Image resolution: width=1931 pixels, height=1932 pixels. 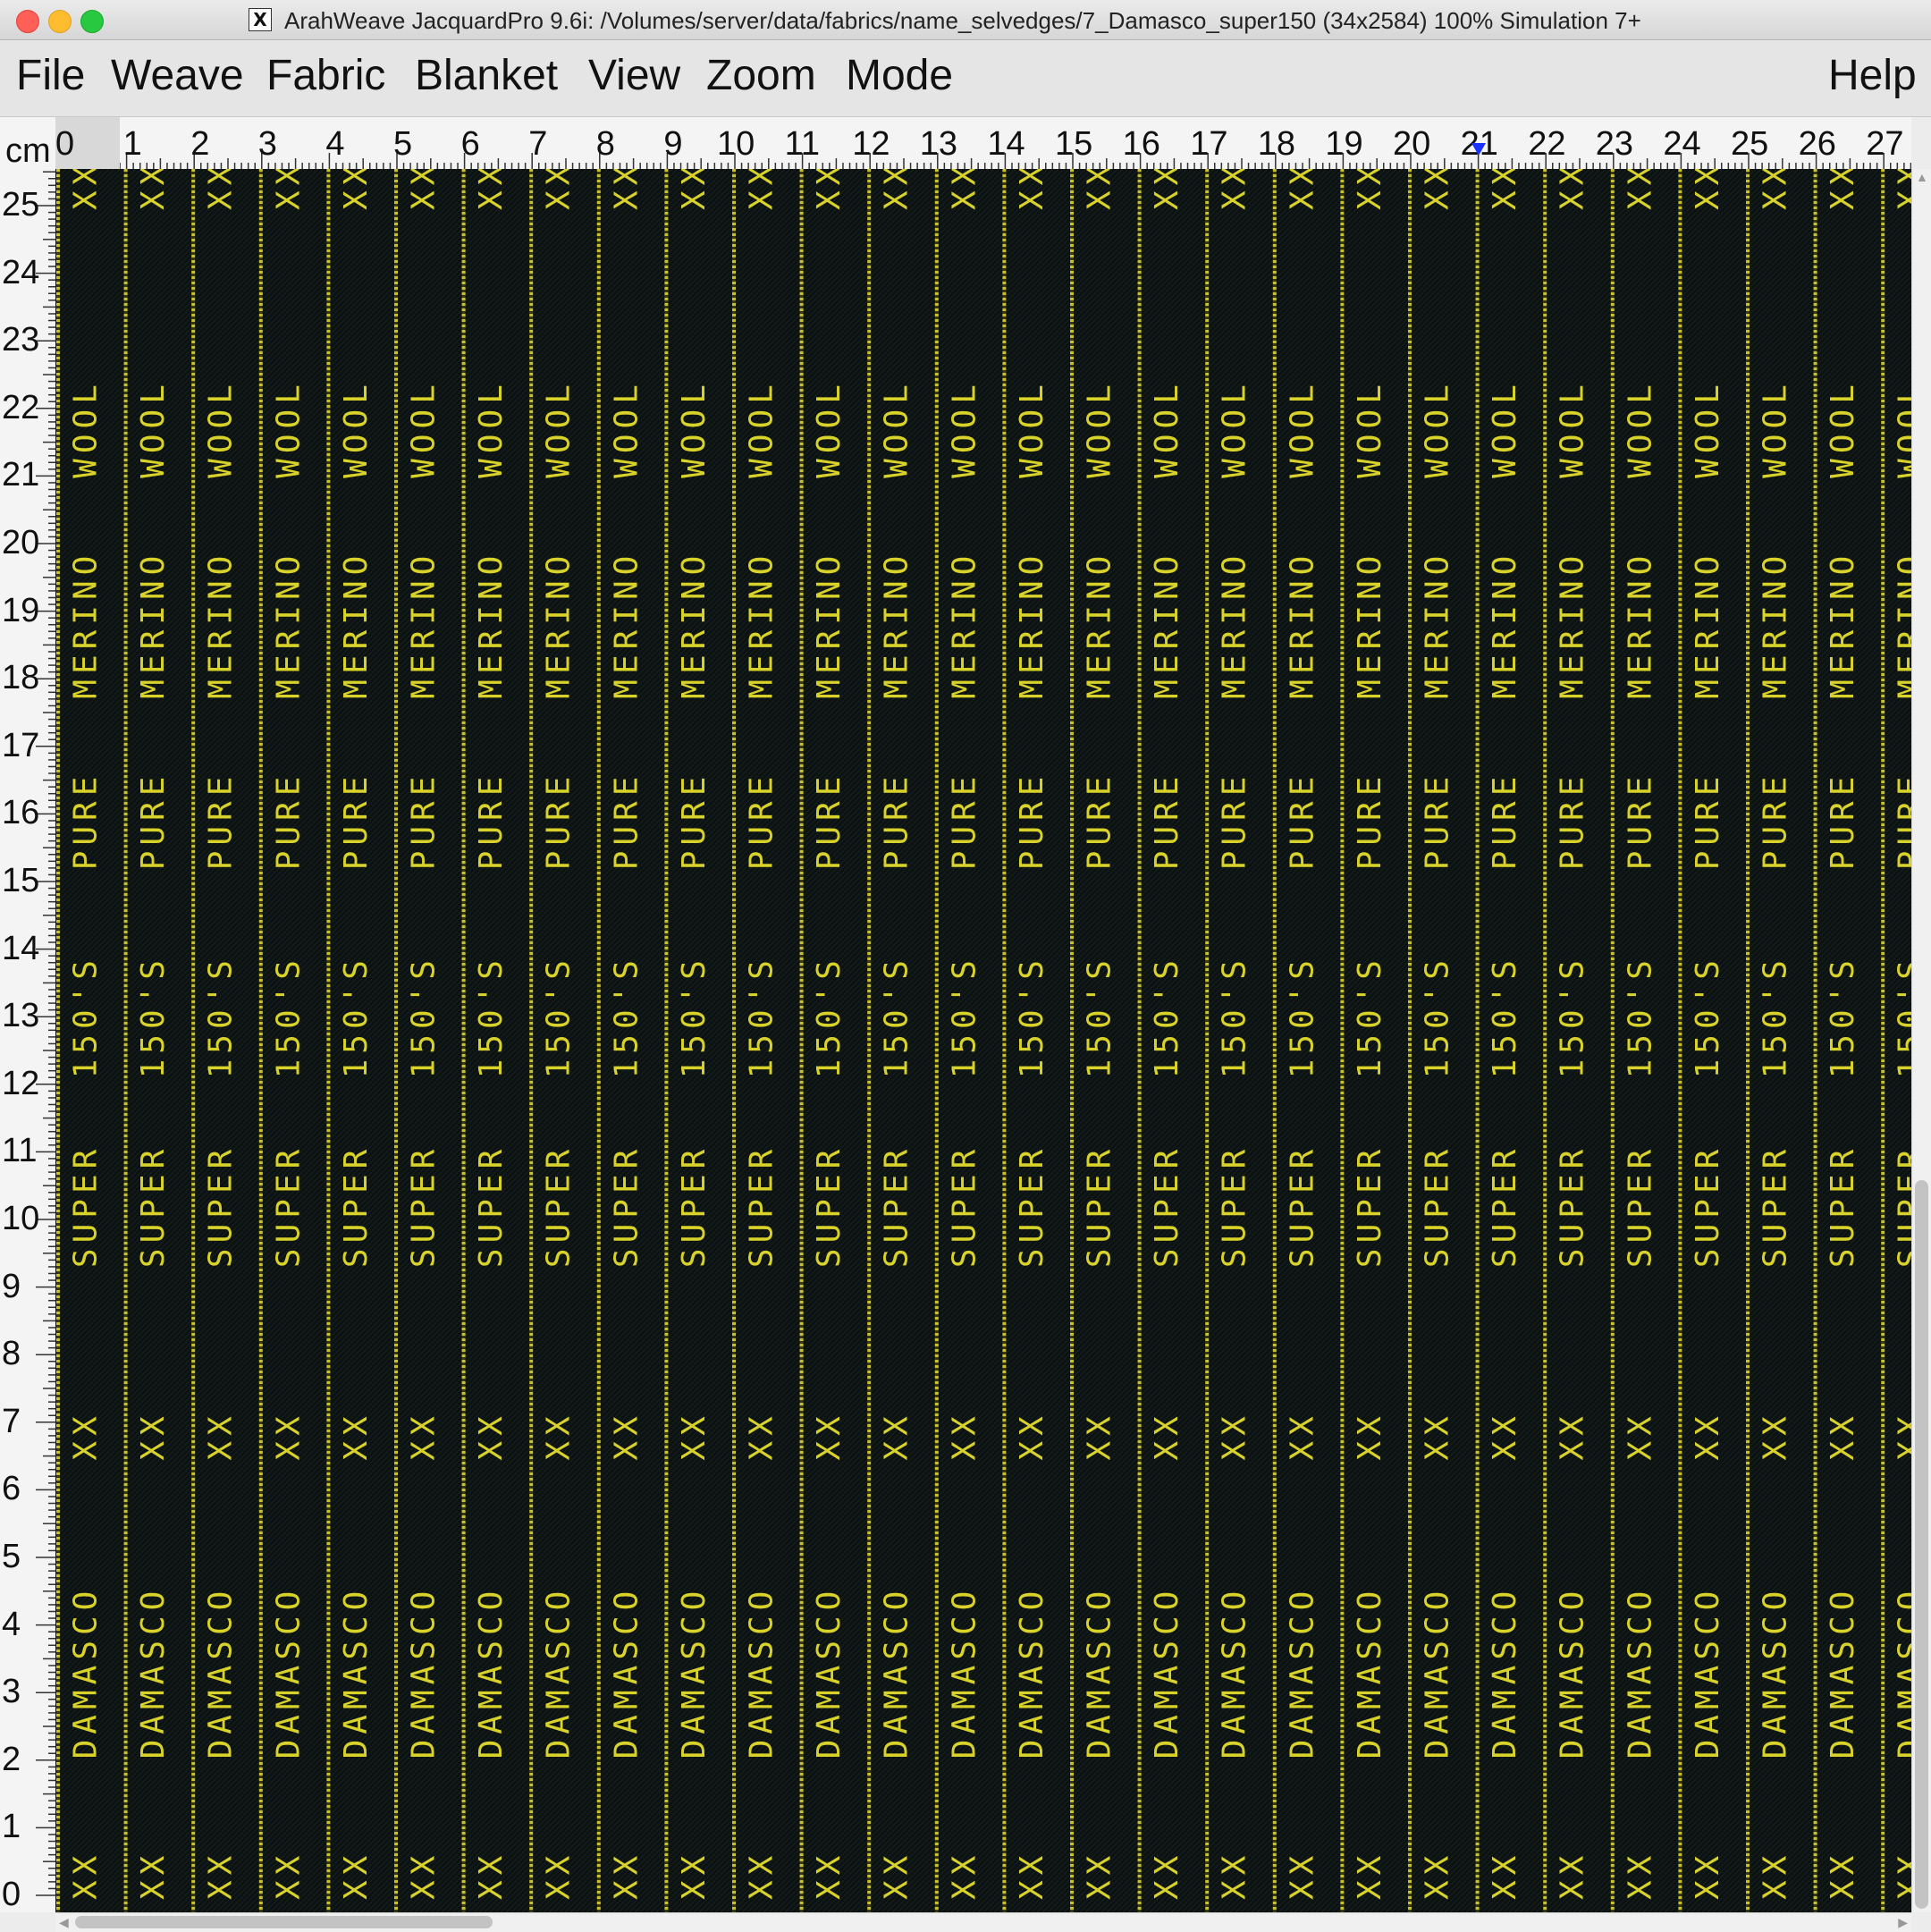 What do you see at coordinates (21, 272) in the screenshot?
I see `ruler-y-label: 24` at bounding box center [21, 272].